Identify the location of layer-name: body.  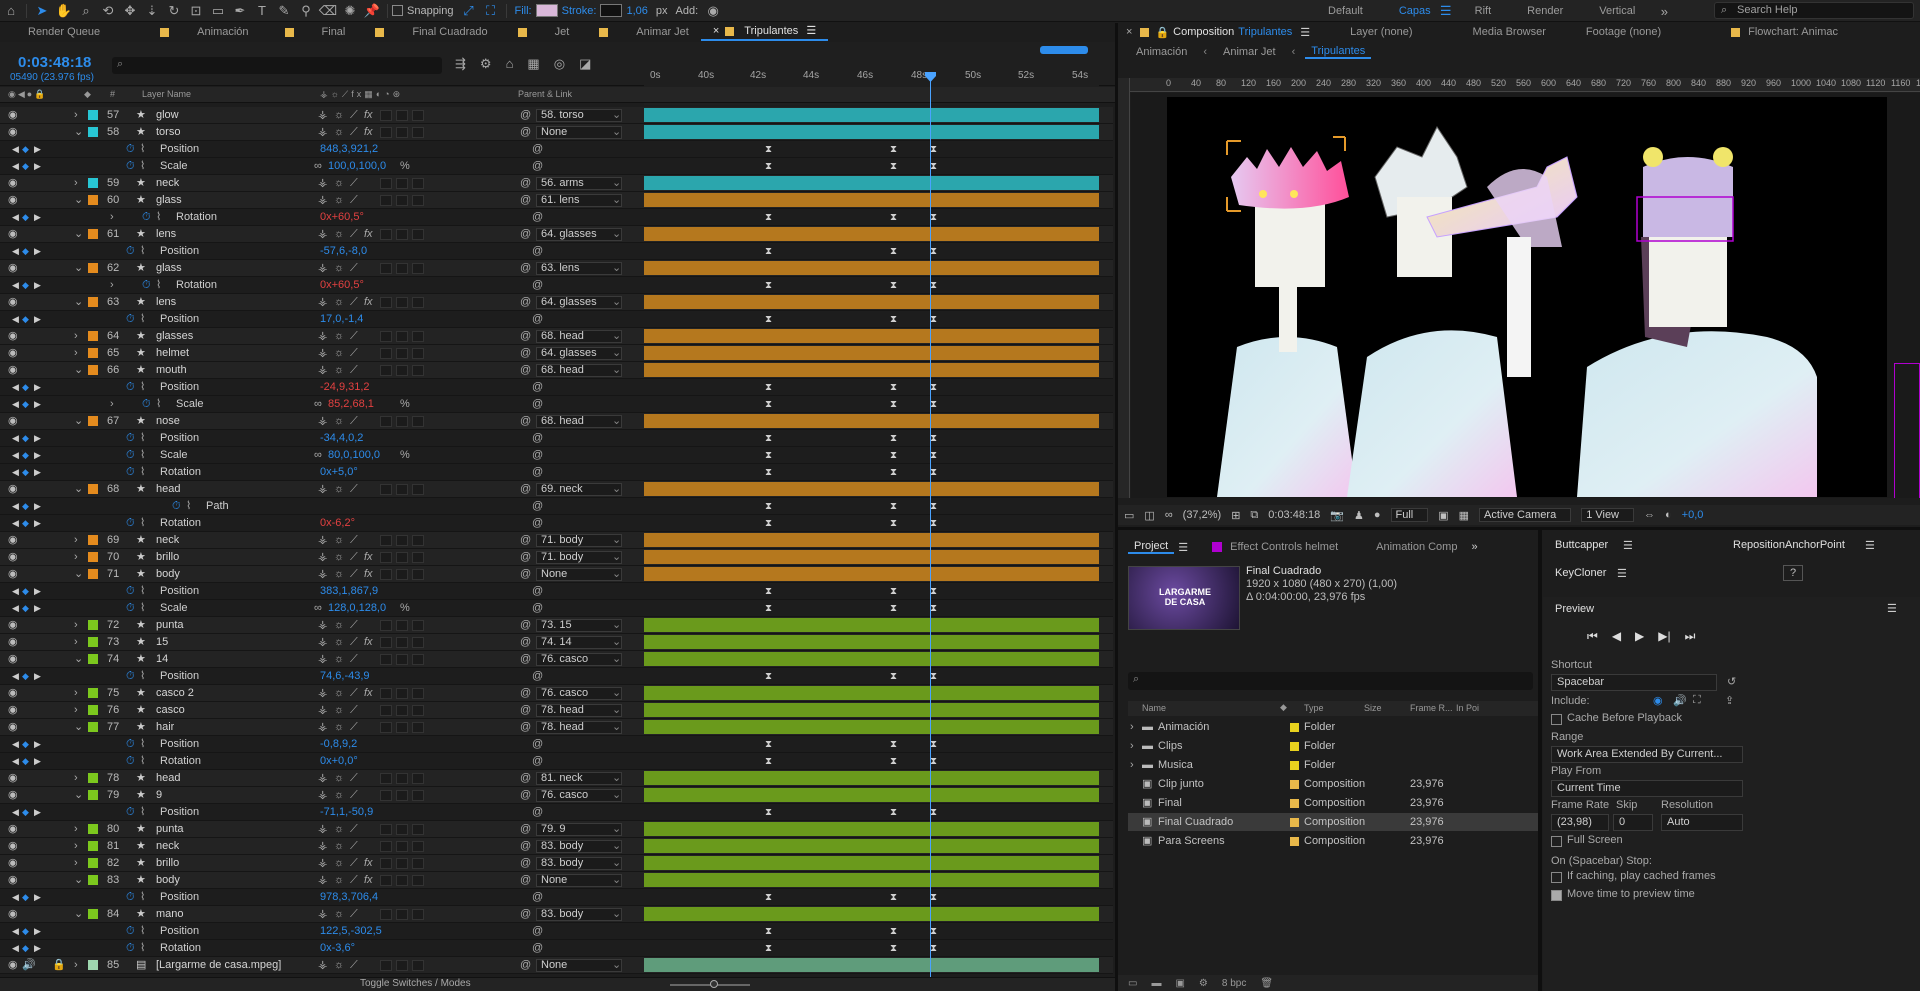
(168, 574).